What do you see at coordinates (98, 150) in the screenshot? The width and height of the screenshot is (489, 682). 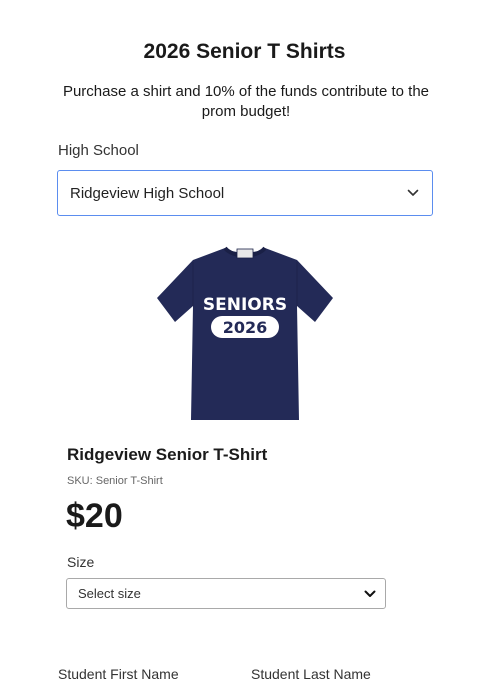 I see `high-school-label: High School` at bounding box center [98, 150].